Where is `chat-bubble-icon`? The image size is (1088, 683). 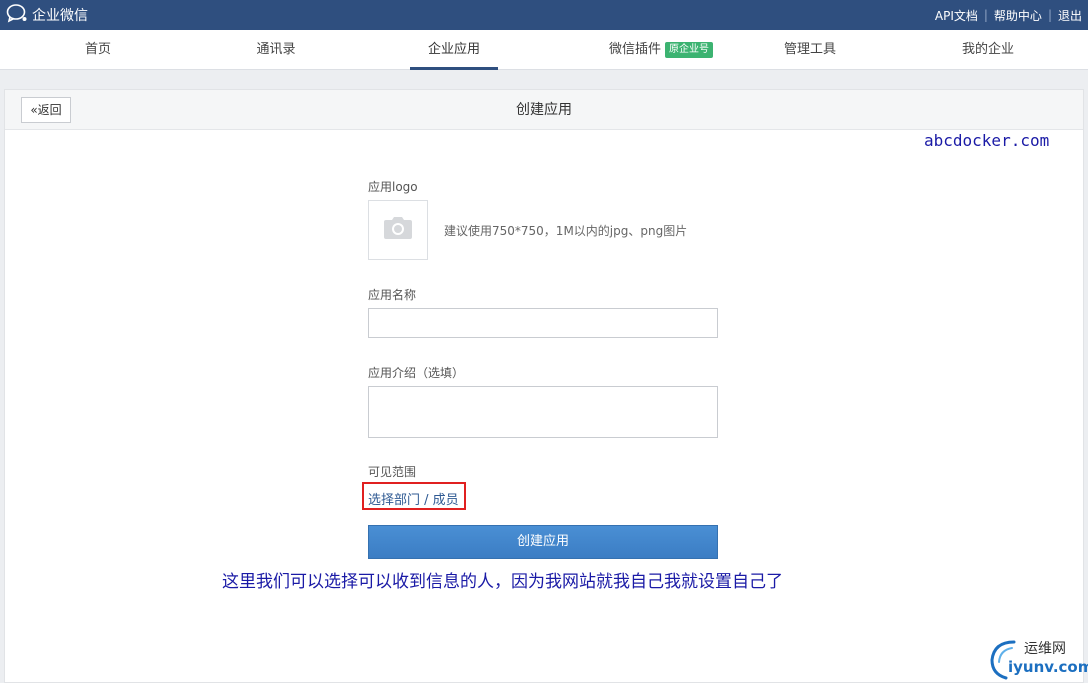 chat-bubble-icon is located at coordinates (19, 15).